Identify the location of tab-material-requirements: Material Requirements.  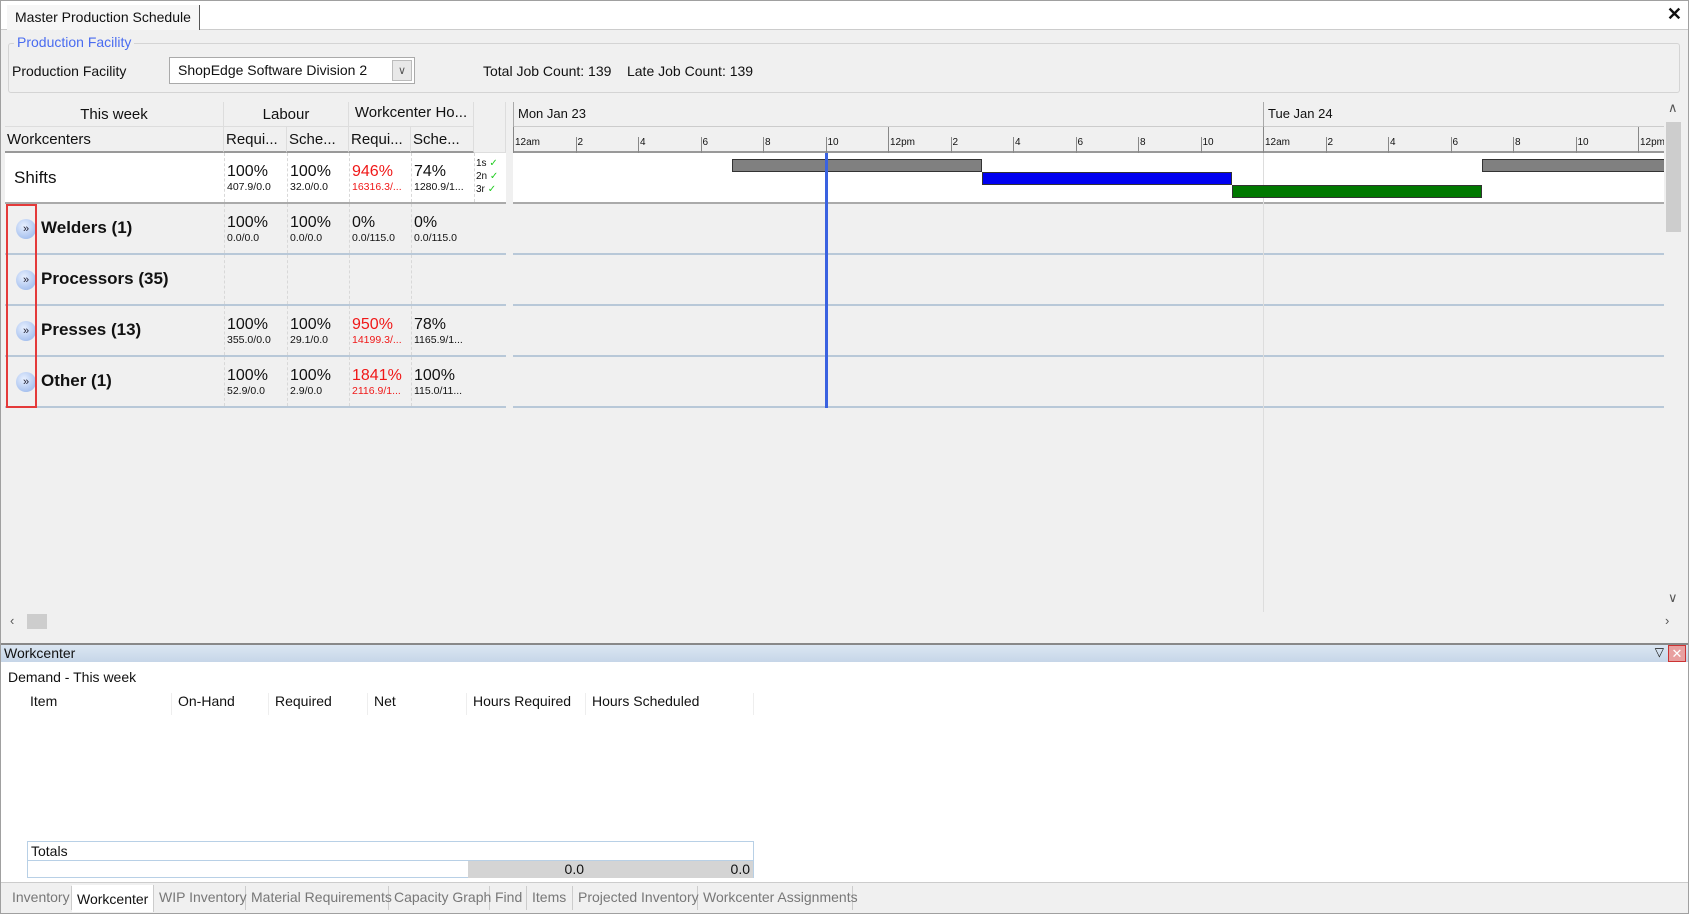
(319, 898).